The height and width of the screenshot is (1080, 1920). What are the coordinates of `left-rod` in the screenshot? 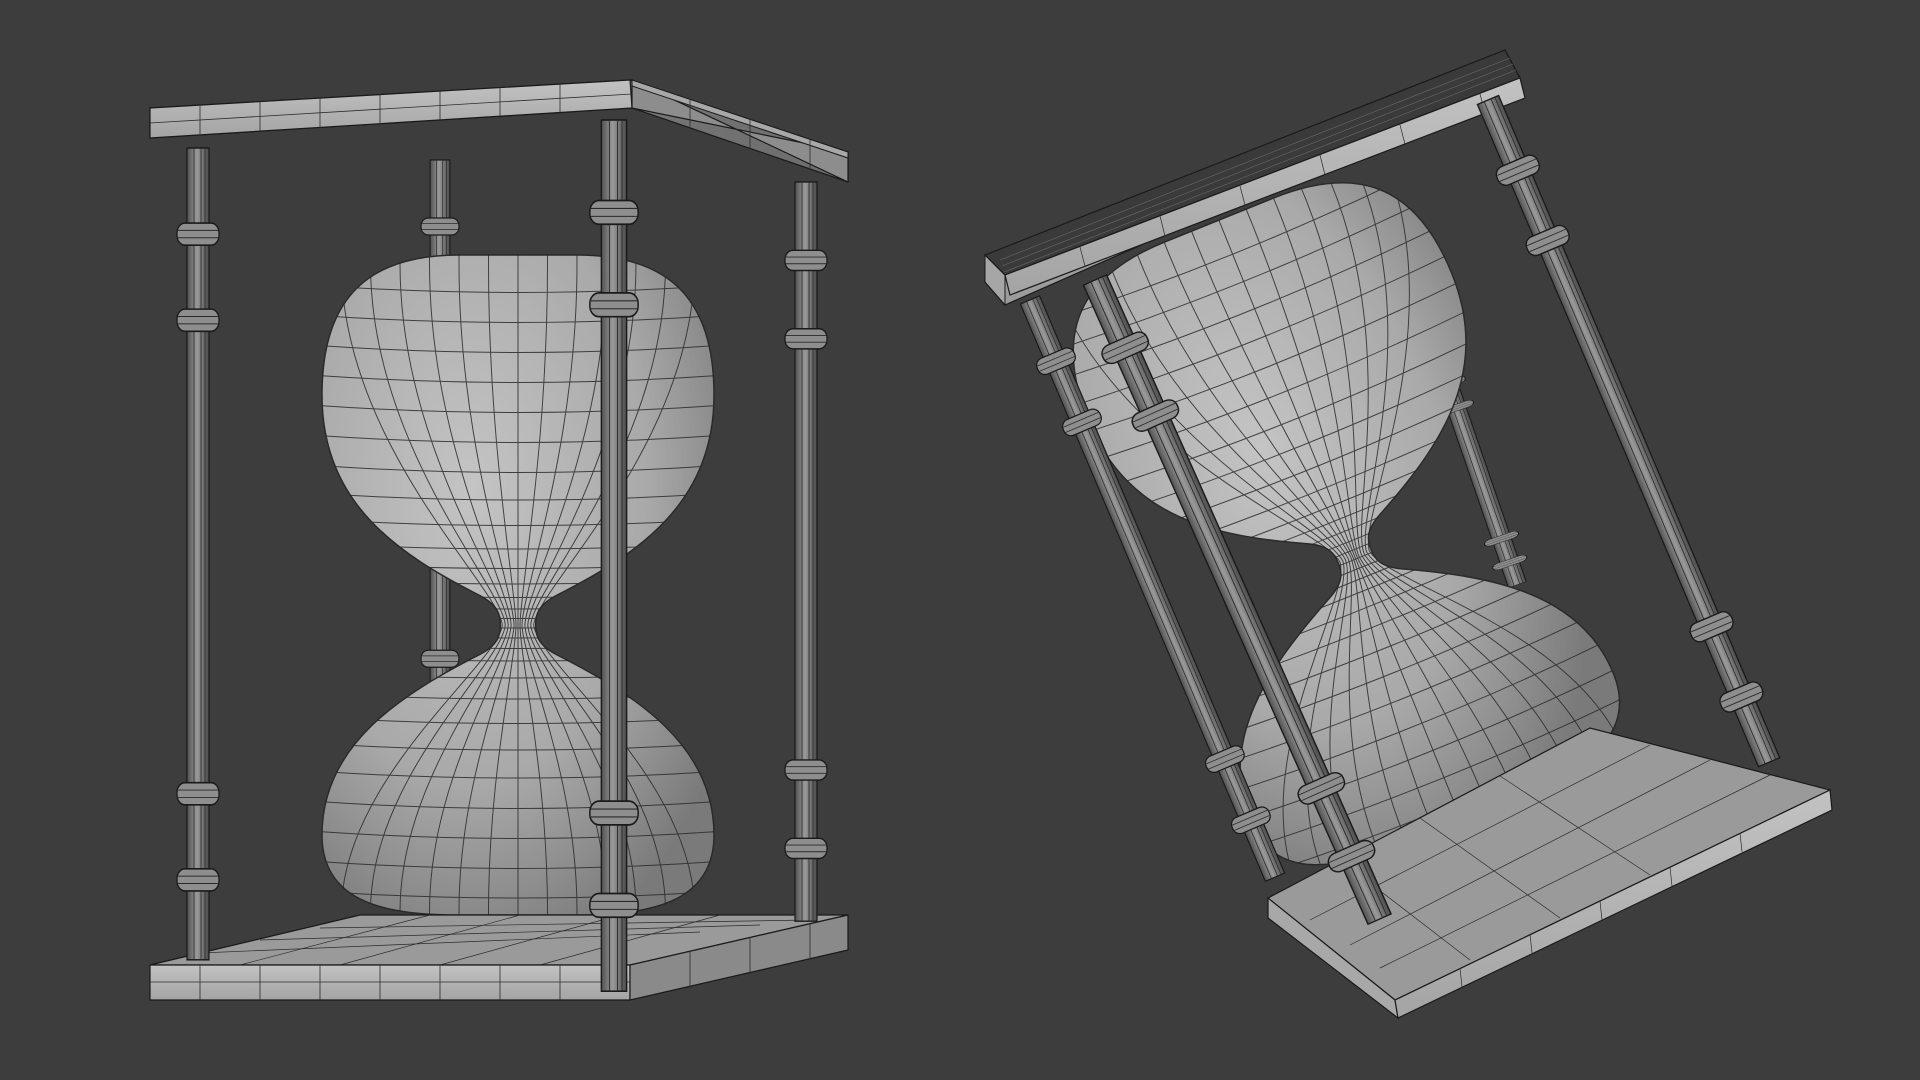 It's located at (198, 554).